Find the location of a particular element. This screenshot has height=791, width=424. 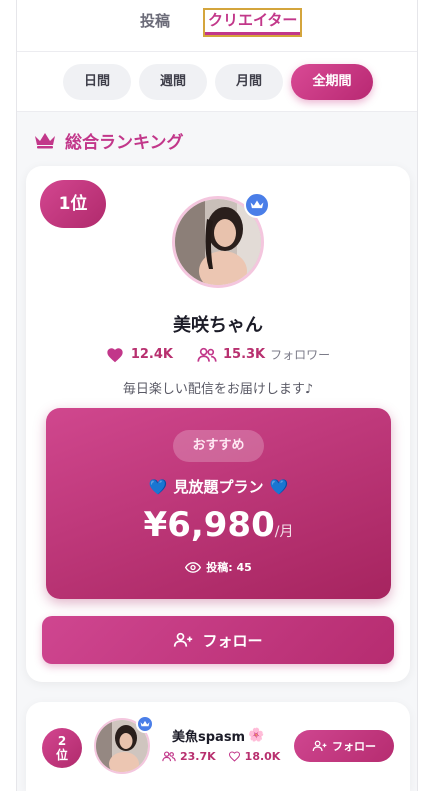

recommended-badge: おすすめ is located at coordinates (218, 446).